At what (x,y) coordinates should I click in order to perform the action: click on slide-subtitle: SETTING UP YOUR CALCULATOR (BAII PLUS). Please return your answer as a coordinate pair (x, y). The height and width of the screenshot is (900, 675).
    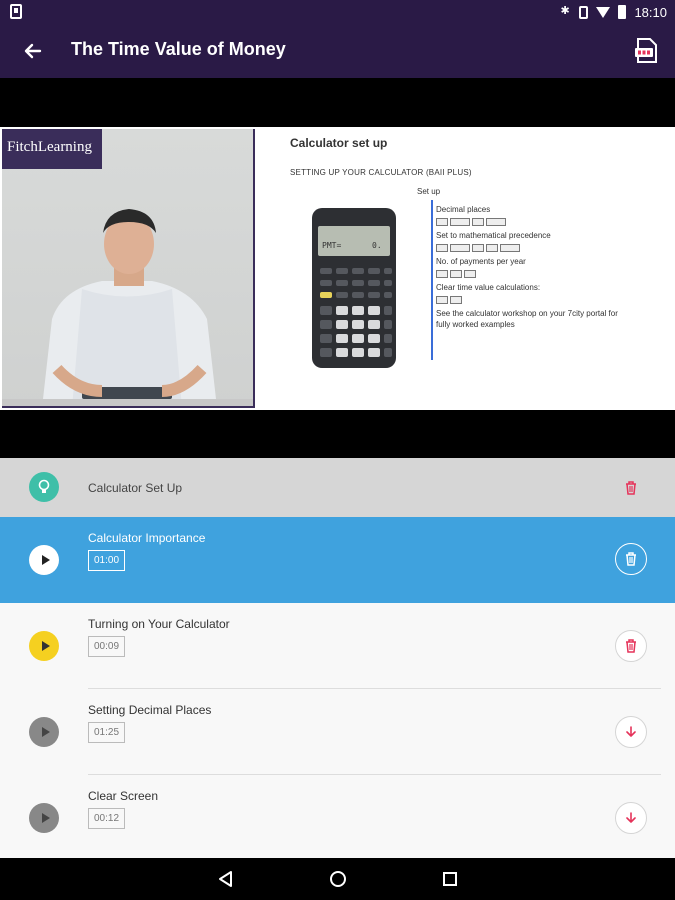
    Looking at the image, I should click on (381, 172).